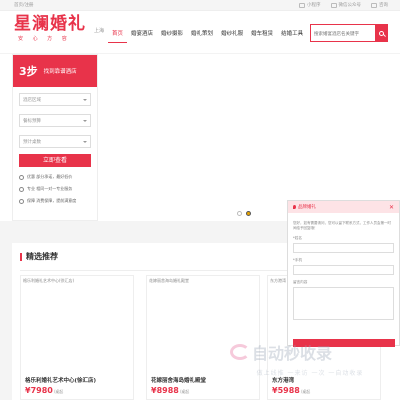 The image size is (400, 400). What do you see at coordinates (374, 5) in the screenshot?
I see `phone-icon` at bounding box center [374, 5].